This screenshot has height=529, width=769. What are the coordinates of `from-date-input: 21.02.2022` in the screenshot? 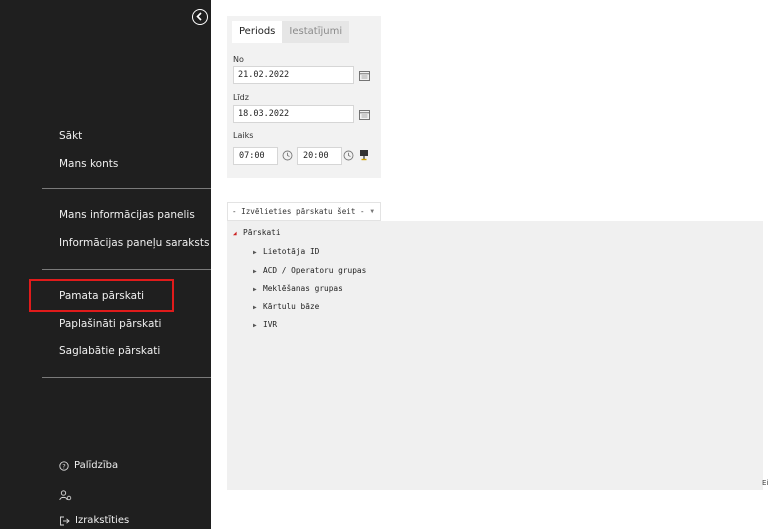 It's located at (293, 75).